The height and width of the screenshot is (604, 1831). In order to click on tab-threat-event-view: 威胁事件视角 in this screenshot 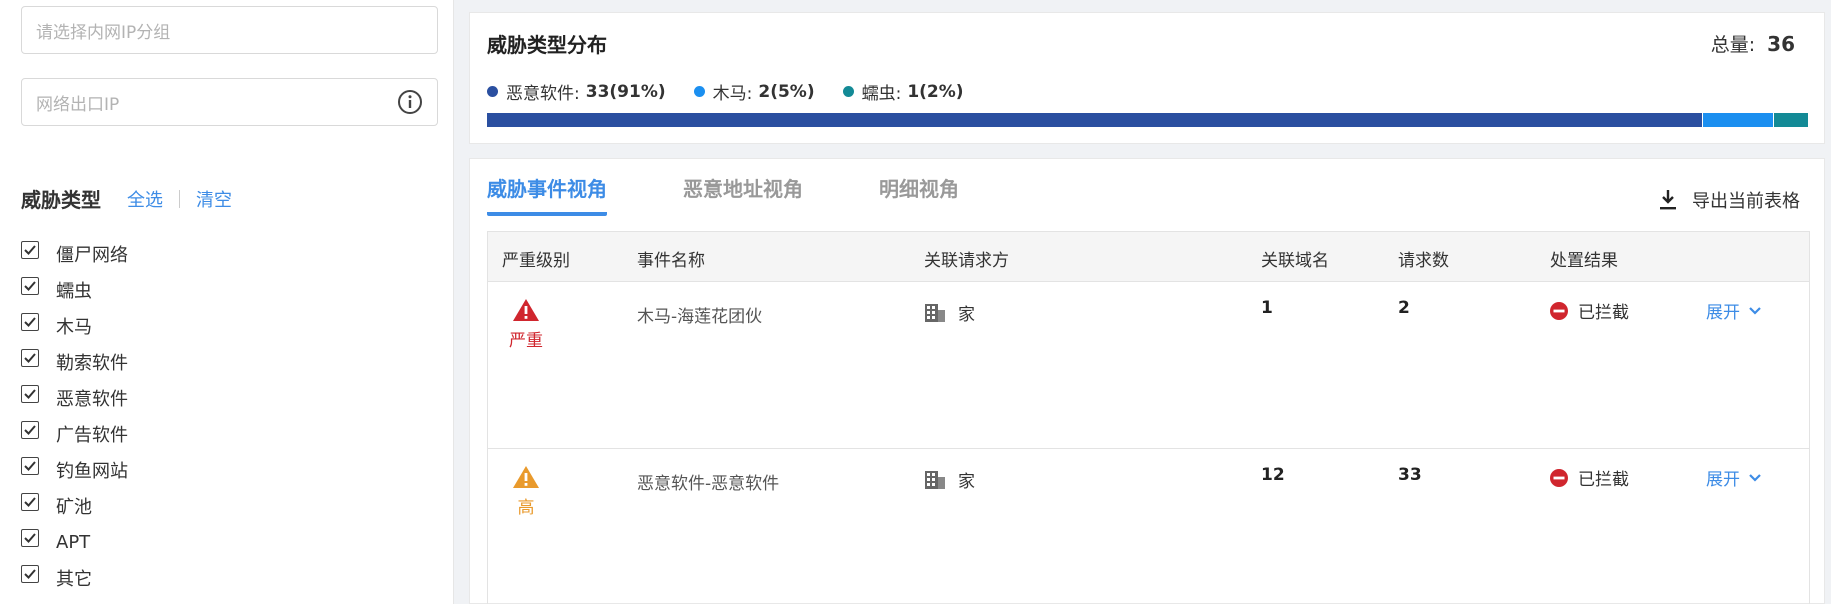, I will do `click(547, 194)`.